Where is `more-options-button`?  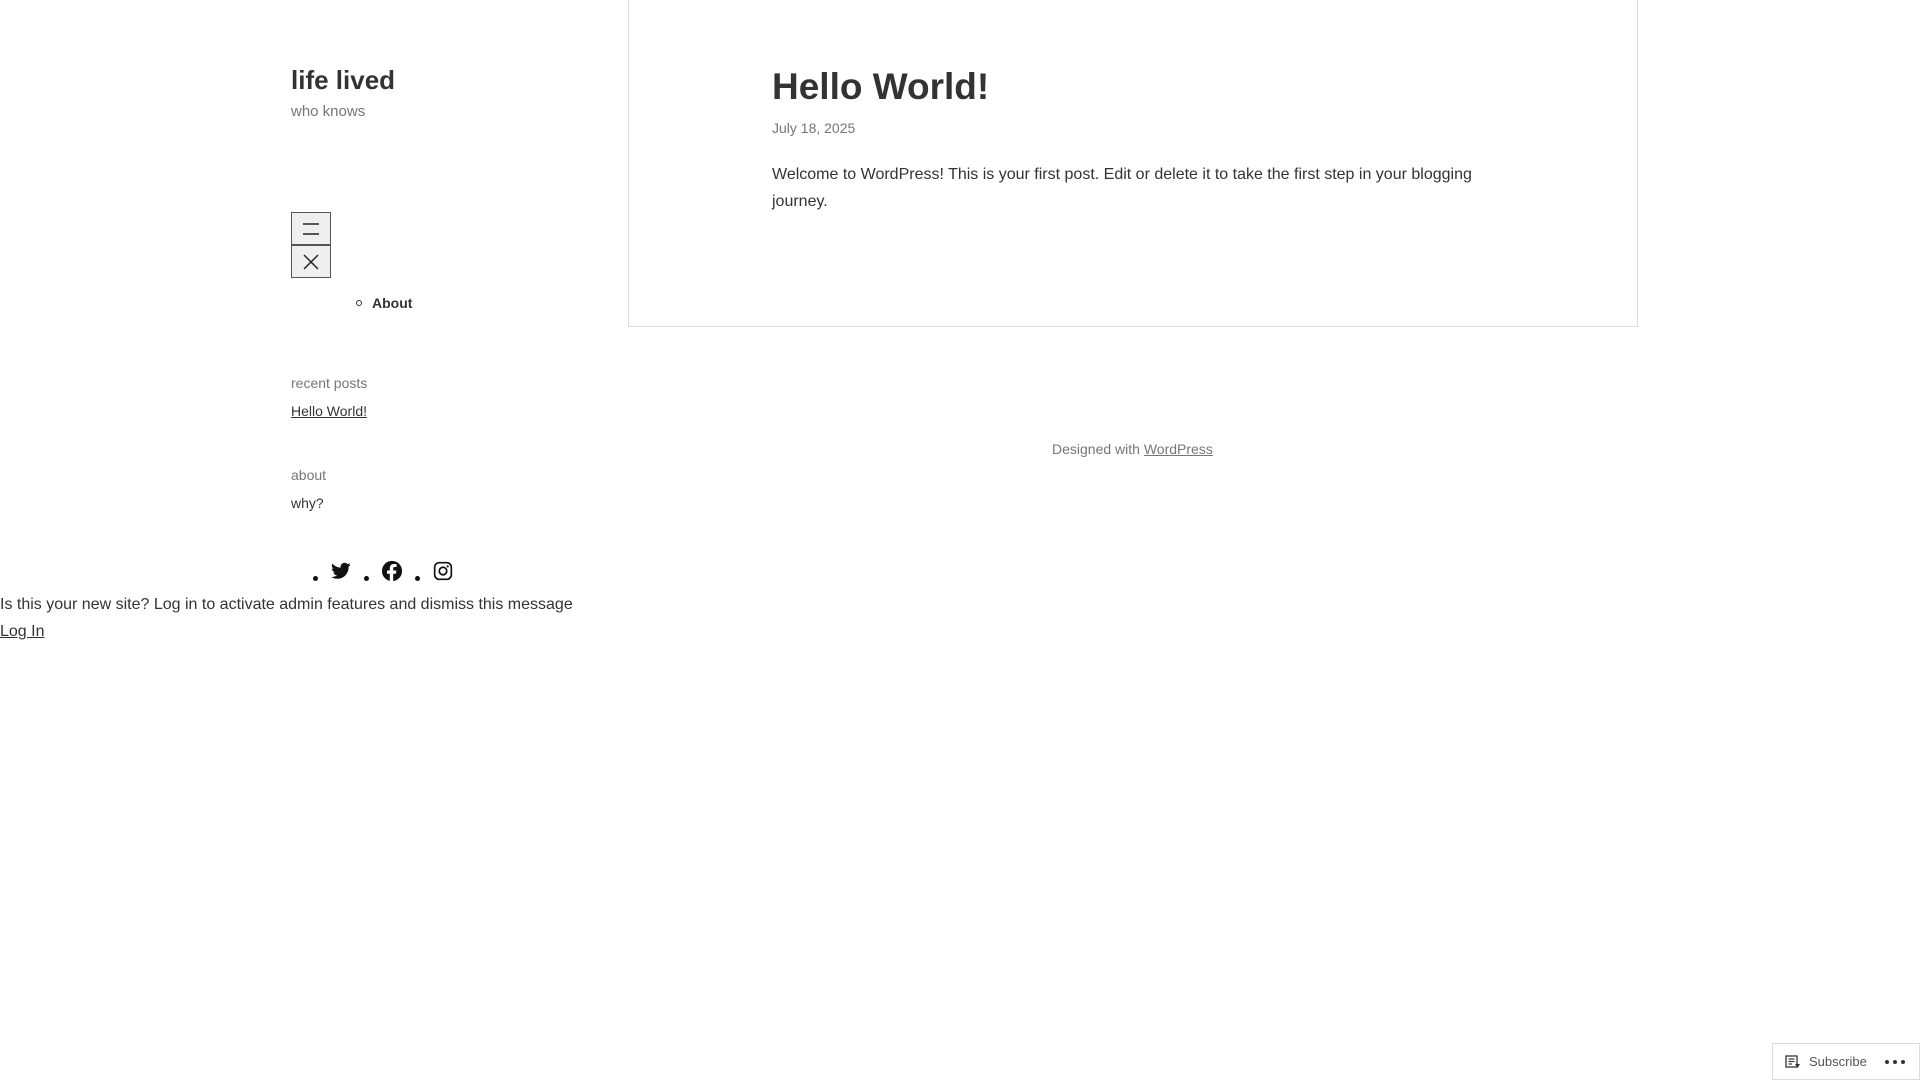 more-options-button is located at coordinates (1896, 1061).